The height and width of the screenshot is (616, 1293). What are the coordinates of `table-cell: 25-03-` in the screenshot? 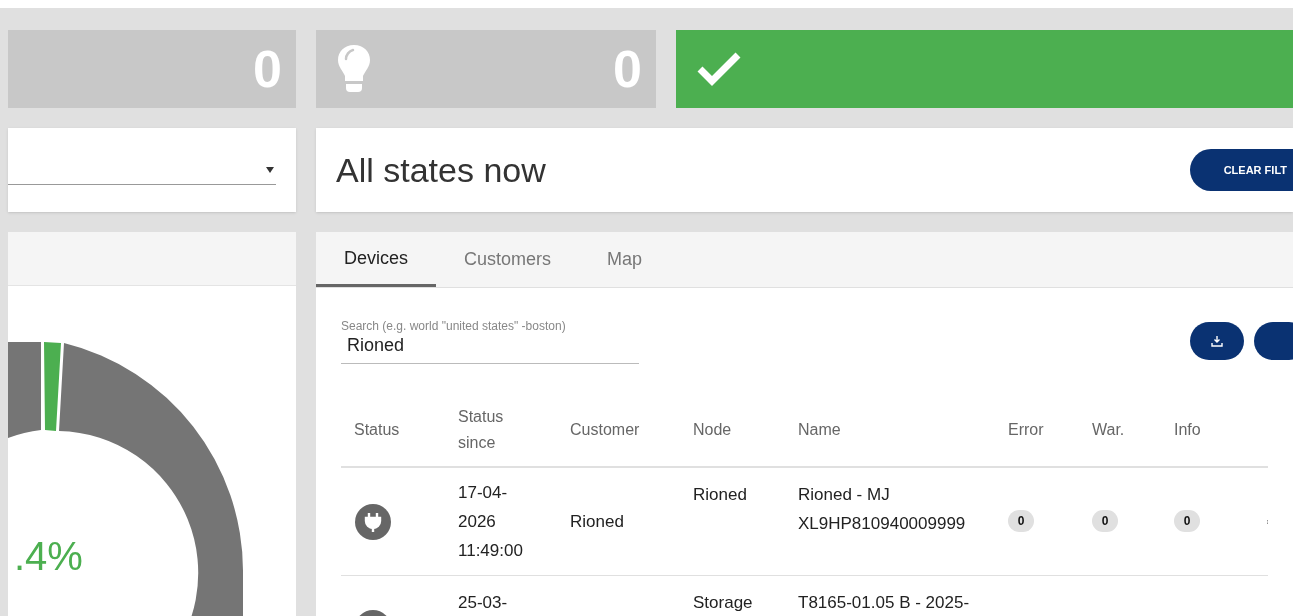 It's located at (483, 602).